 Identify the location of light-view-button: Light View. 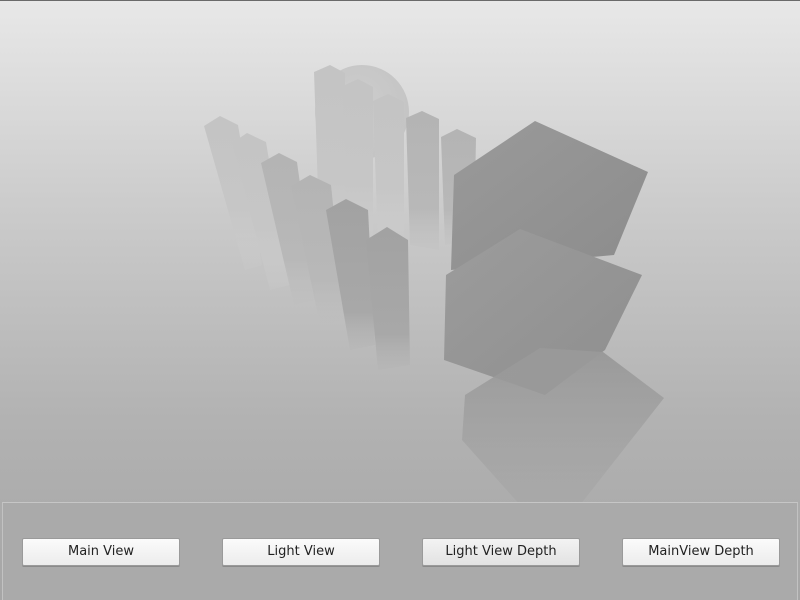
(301, 552).